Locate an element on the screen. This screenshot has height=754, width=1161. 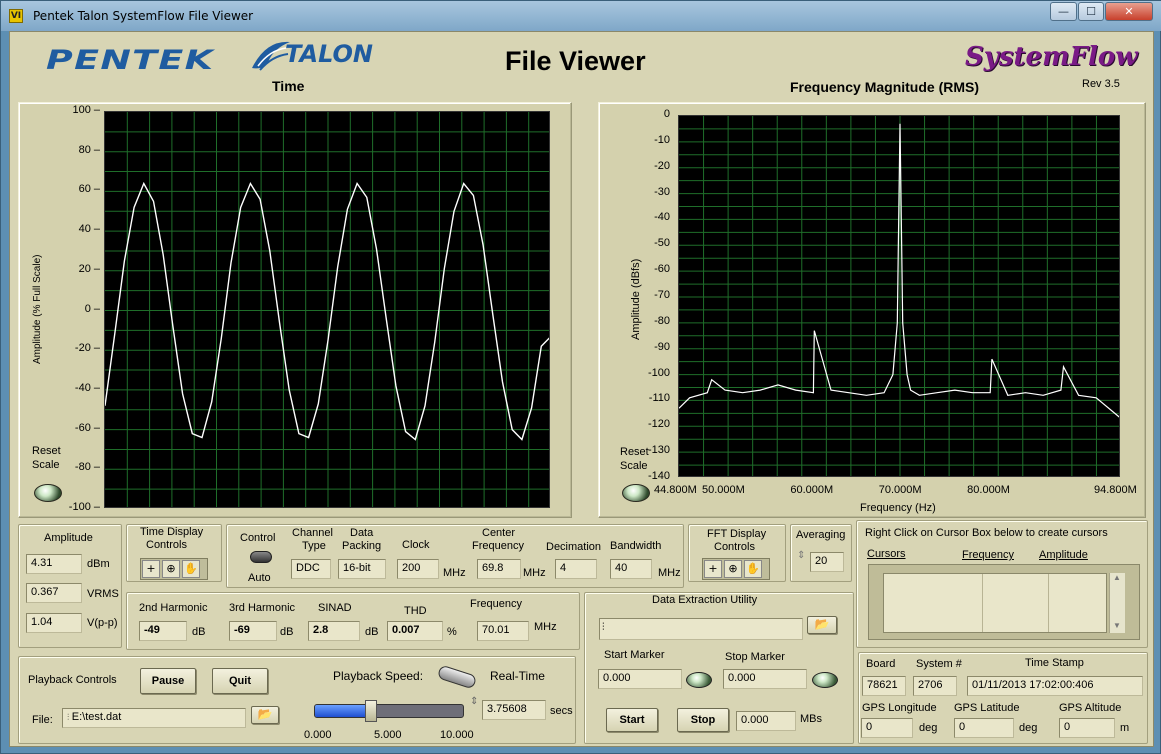
freq-ytick-label: -20 is located at coordinates (662, 165).